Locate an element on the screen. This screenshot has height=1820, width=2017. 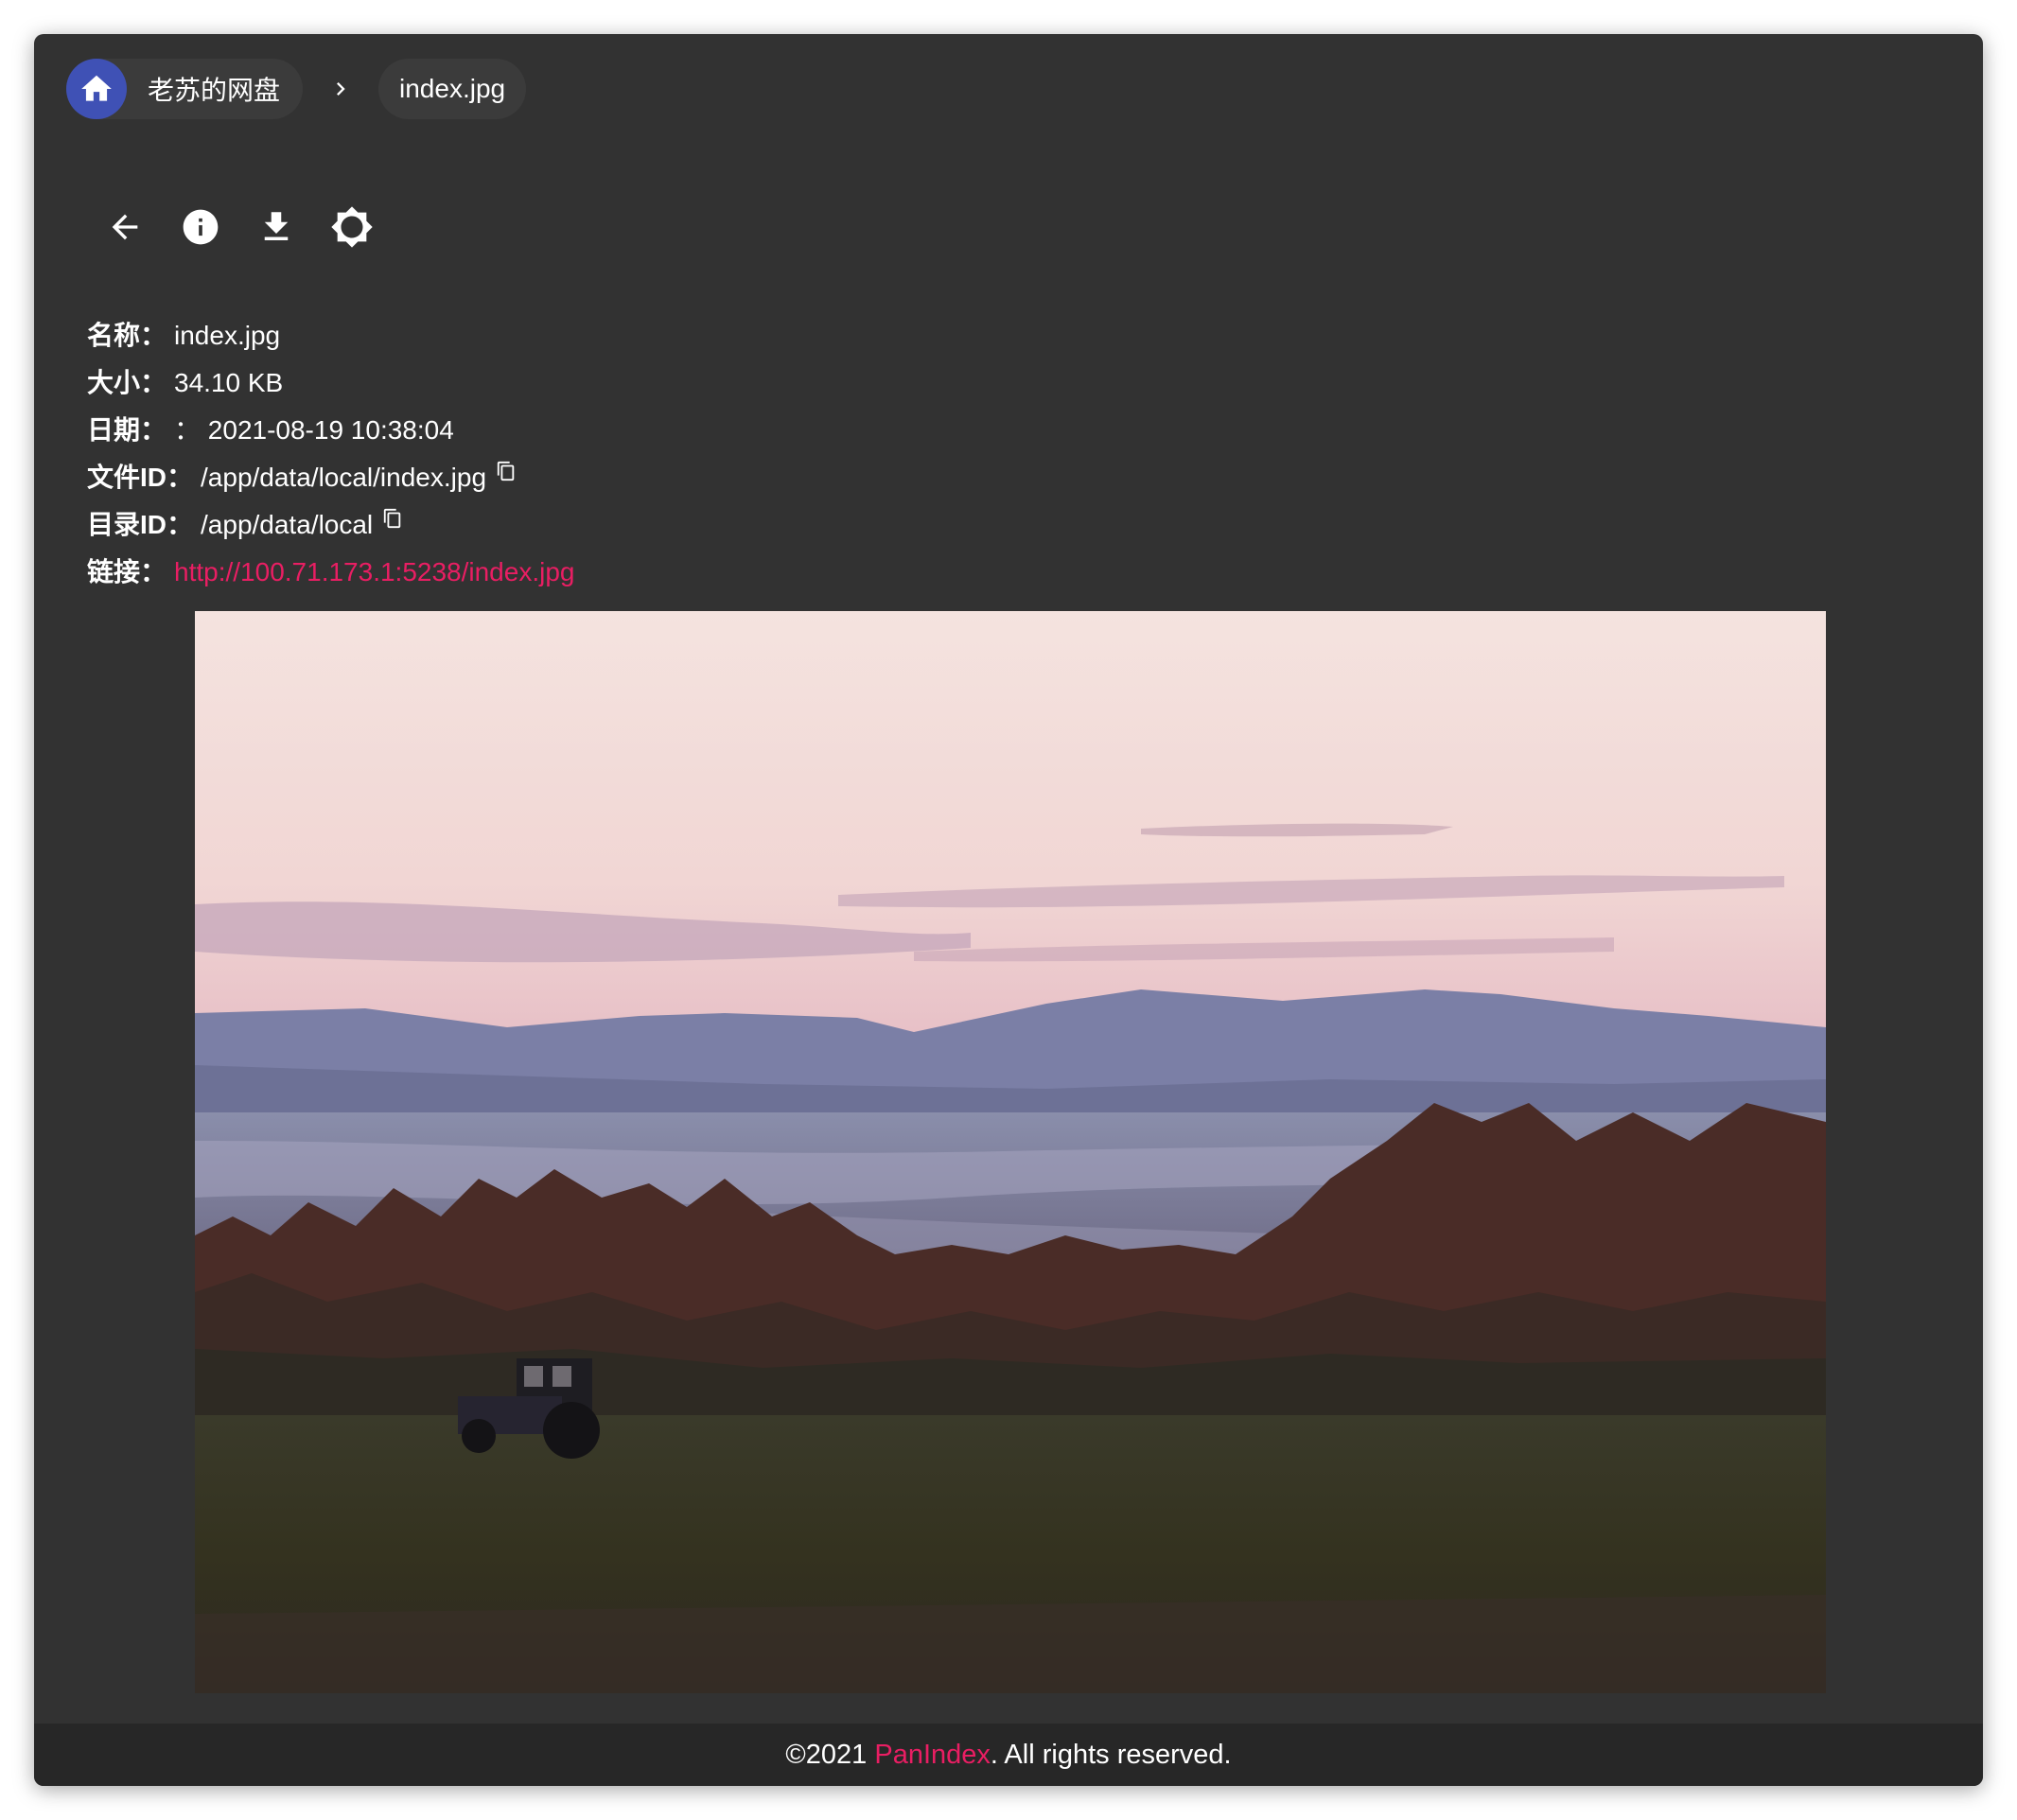
date-label: 日期： is located at coordinates (127, 430).